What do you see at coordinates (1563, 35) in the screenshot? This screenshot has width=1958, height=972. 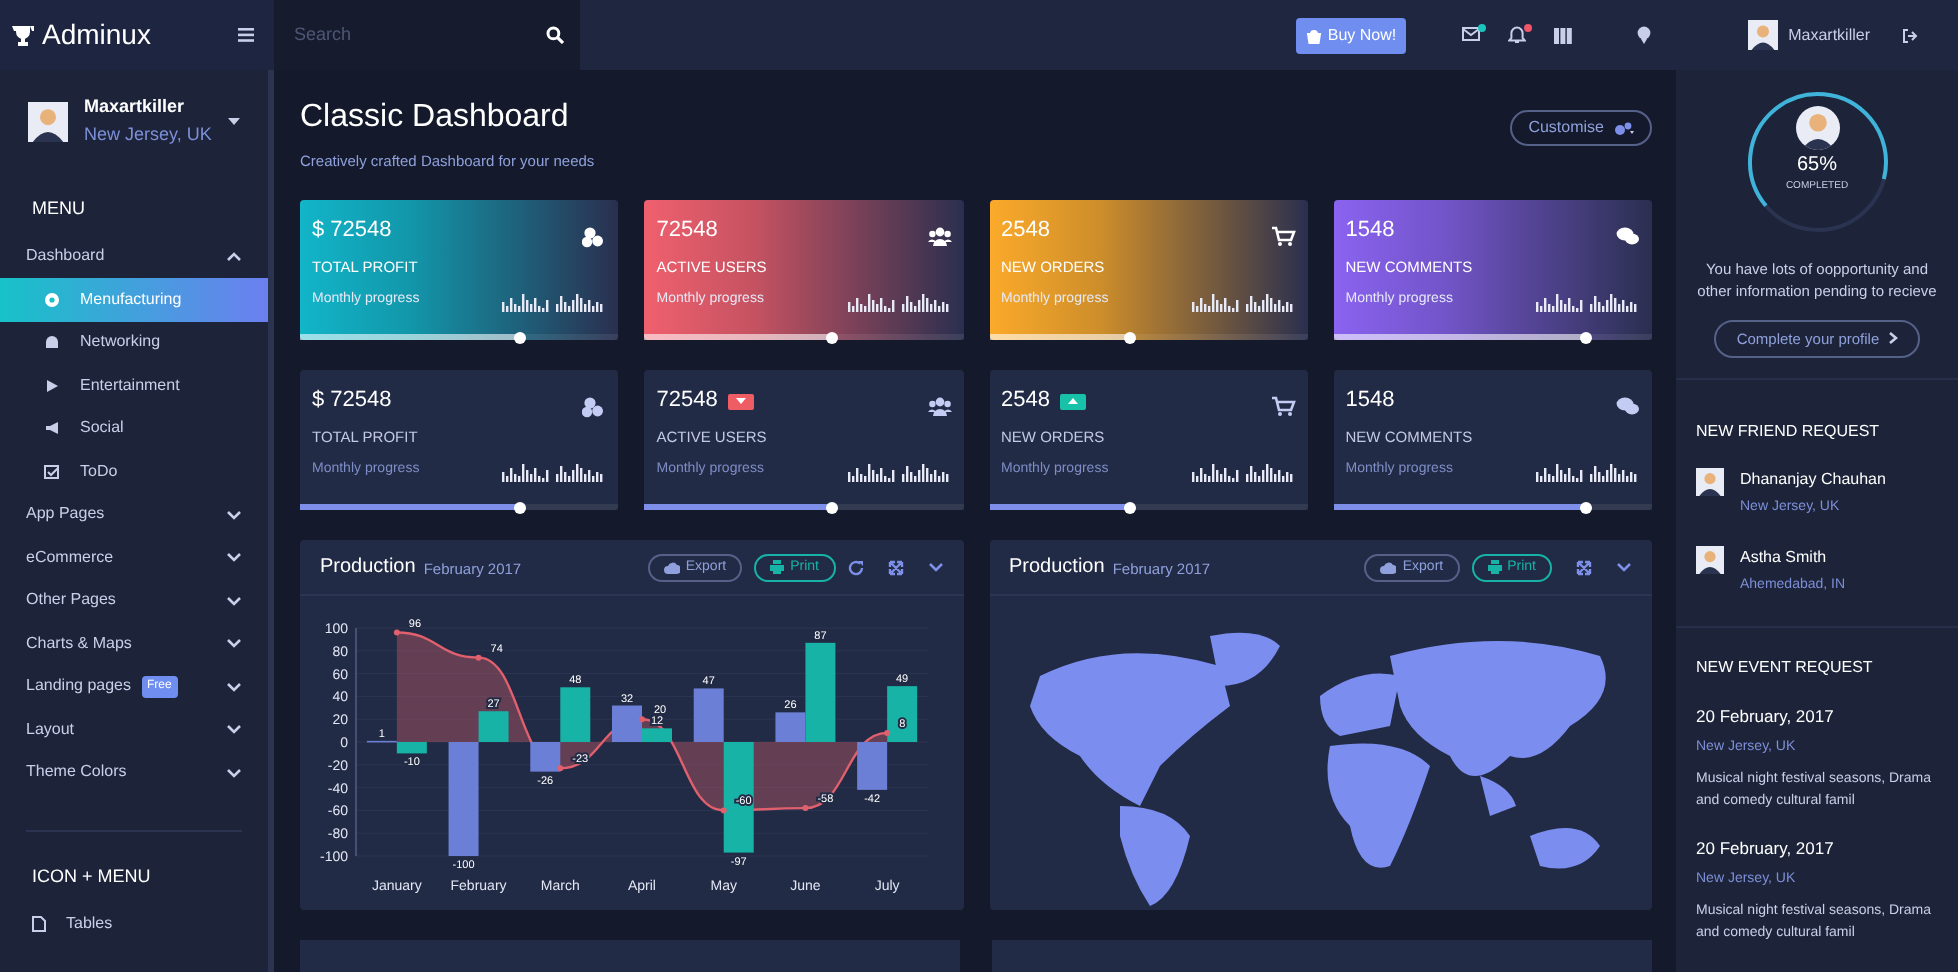 I see `grid-icon` at bounding box center [1563, 35].